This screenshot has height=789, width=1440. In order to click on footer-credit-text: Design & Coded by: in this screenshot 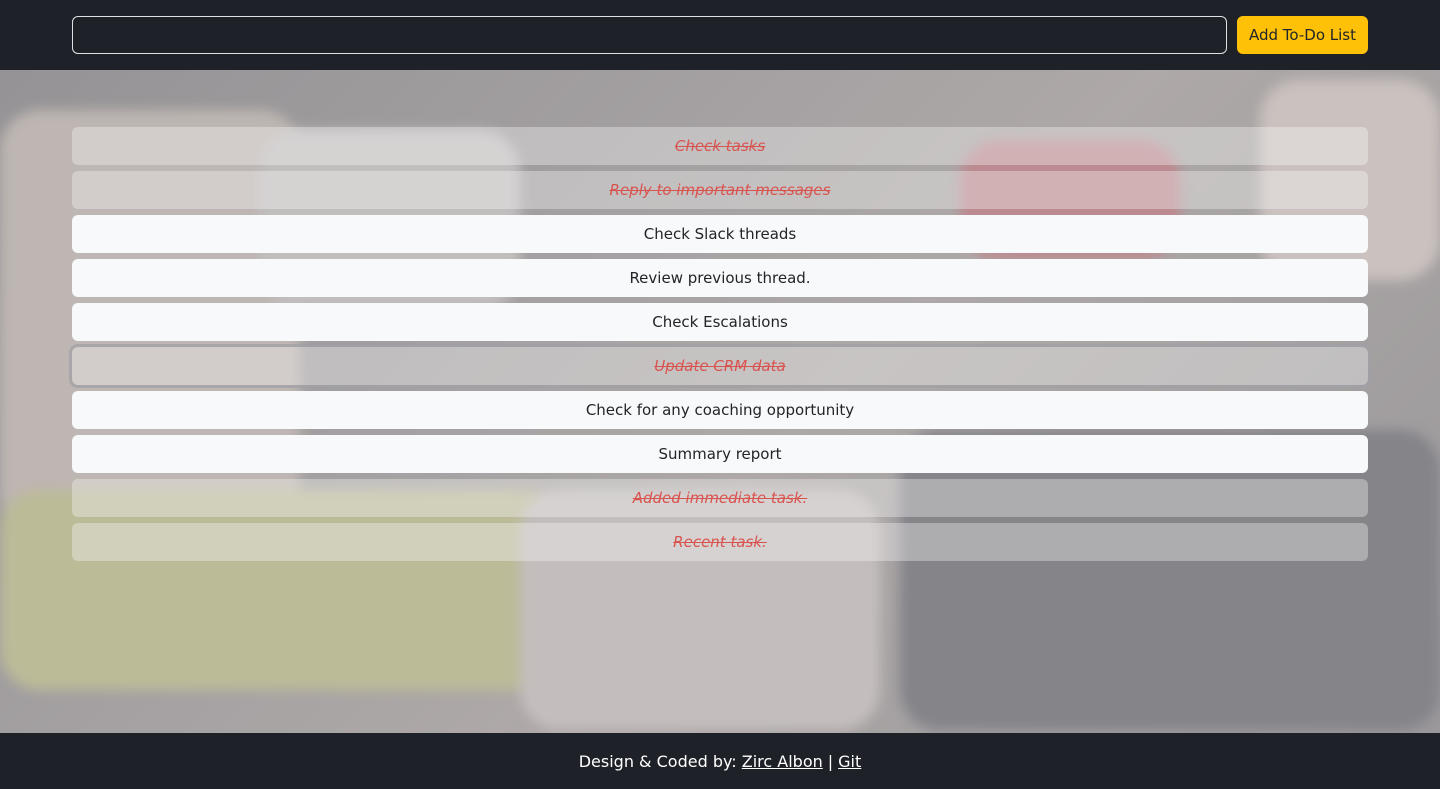, I will do `click(657, 761)`.